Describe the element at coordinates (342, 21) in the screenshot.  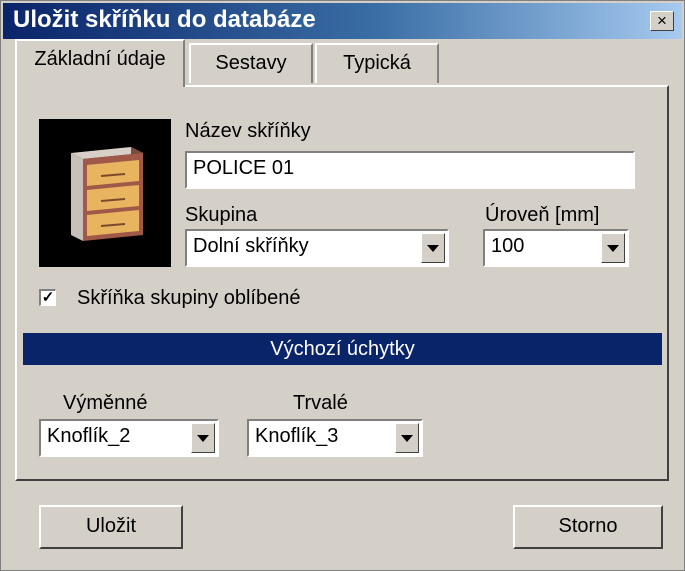
I see `title-bar: Uložit skříňku do databáze ×` at that location.